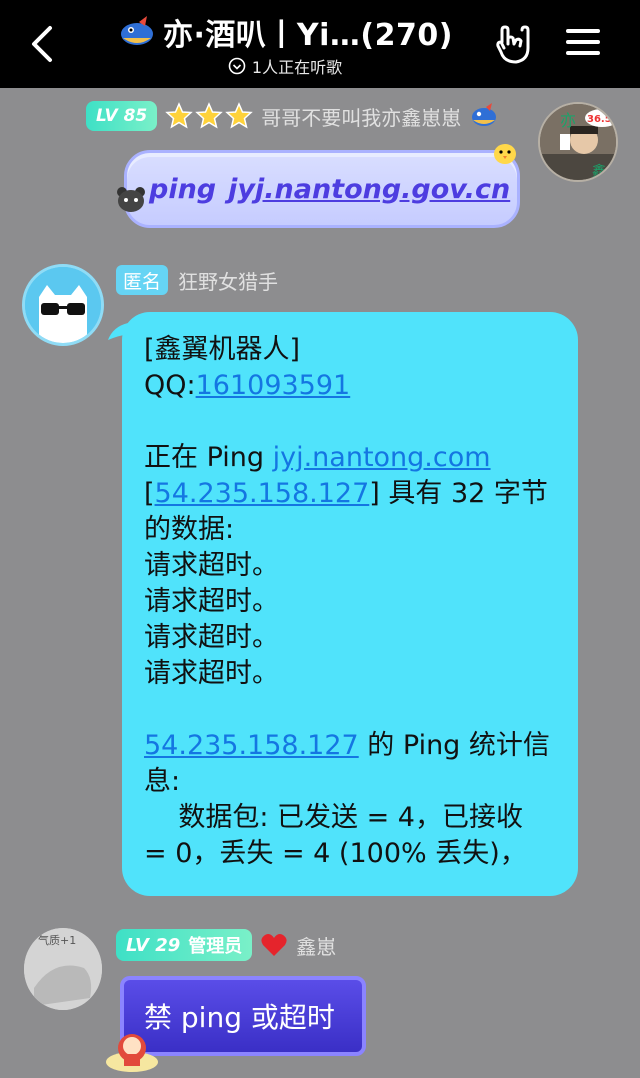  What do you see at coordinates (228, 280) in the screenshot?
I see `sender-name: 狂野女猎手` at bounding box center [228, 280].